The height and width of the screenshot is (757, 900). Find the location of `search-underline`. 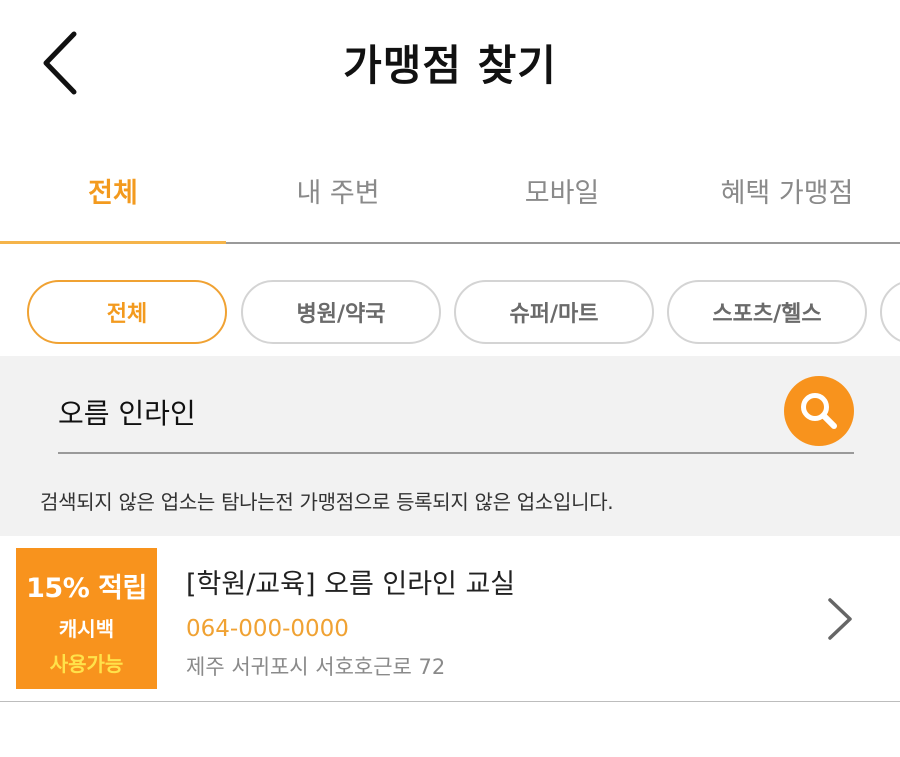

search-underline is located at coordinates (456, 453).